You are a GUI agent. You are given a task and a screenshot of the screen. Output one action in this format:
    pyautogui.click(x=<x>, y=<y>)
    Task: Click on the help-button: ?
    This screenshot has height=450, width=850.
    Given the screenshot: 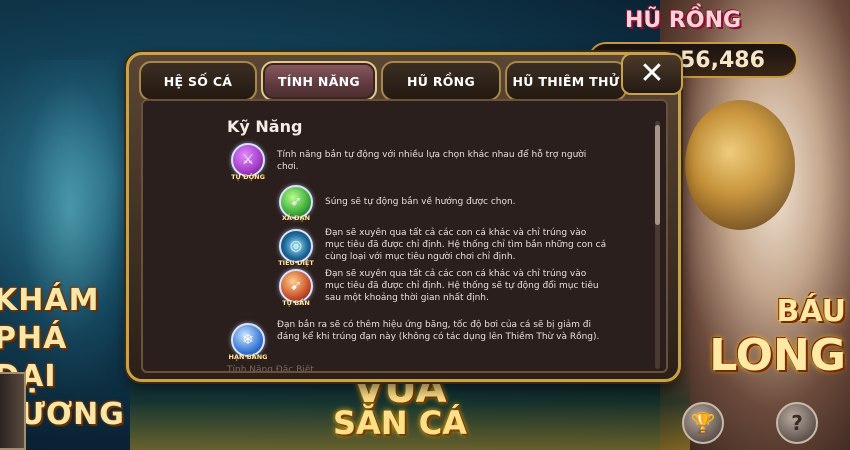 What is the action you would take?
    pyautogui.click(x=797, y=423)
    